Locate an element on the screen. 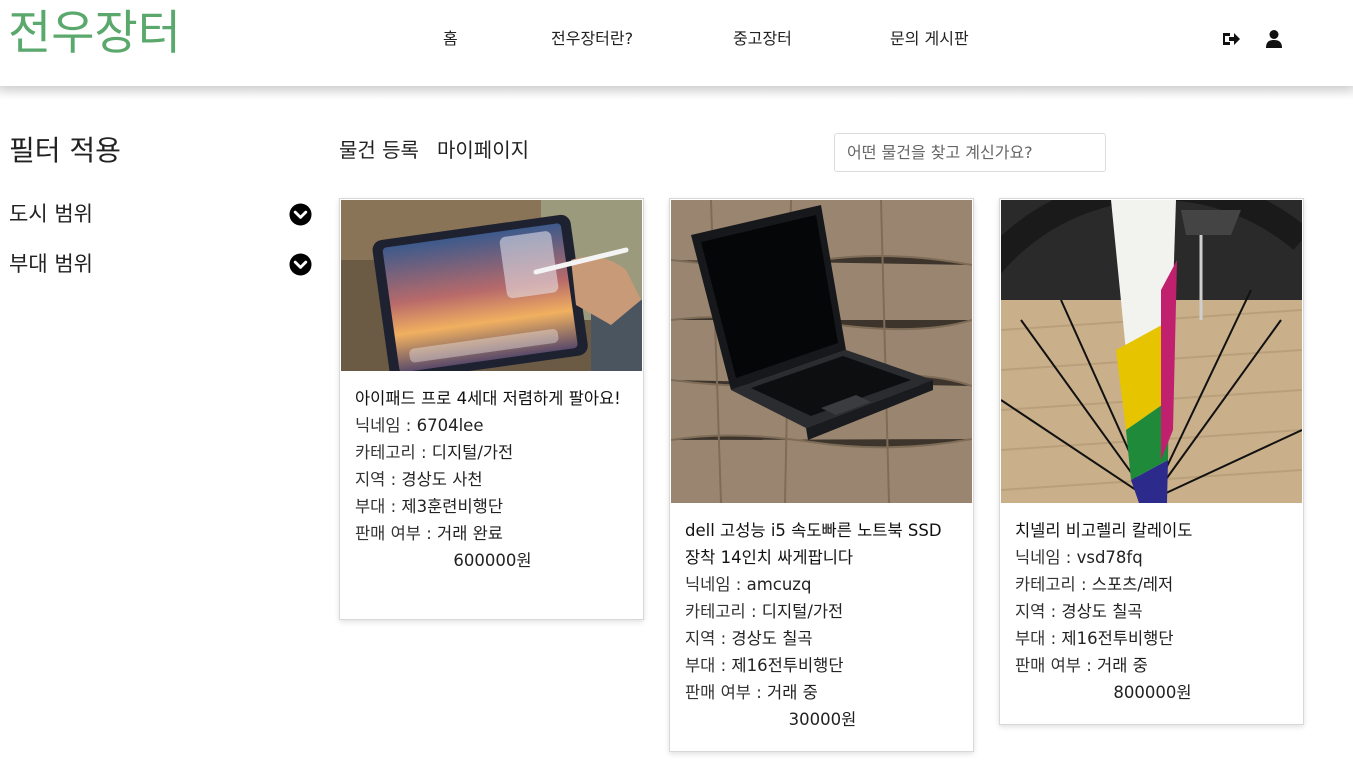  product-region: 지역 : 경상도 사천 is located at coordinates (492, 479).